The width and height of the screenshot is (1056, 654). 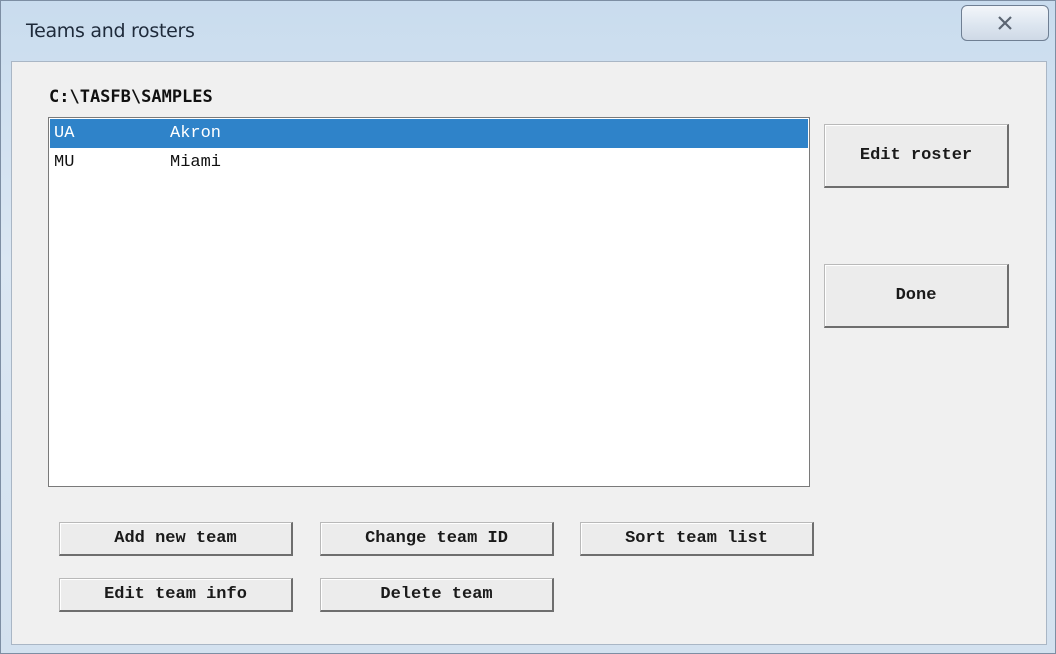 What do you see at coordinates (64, 133) in the screenshot?
I see `team-id: UA` at bounding box center [64, 133].